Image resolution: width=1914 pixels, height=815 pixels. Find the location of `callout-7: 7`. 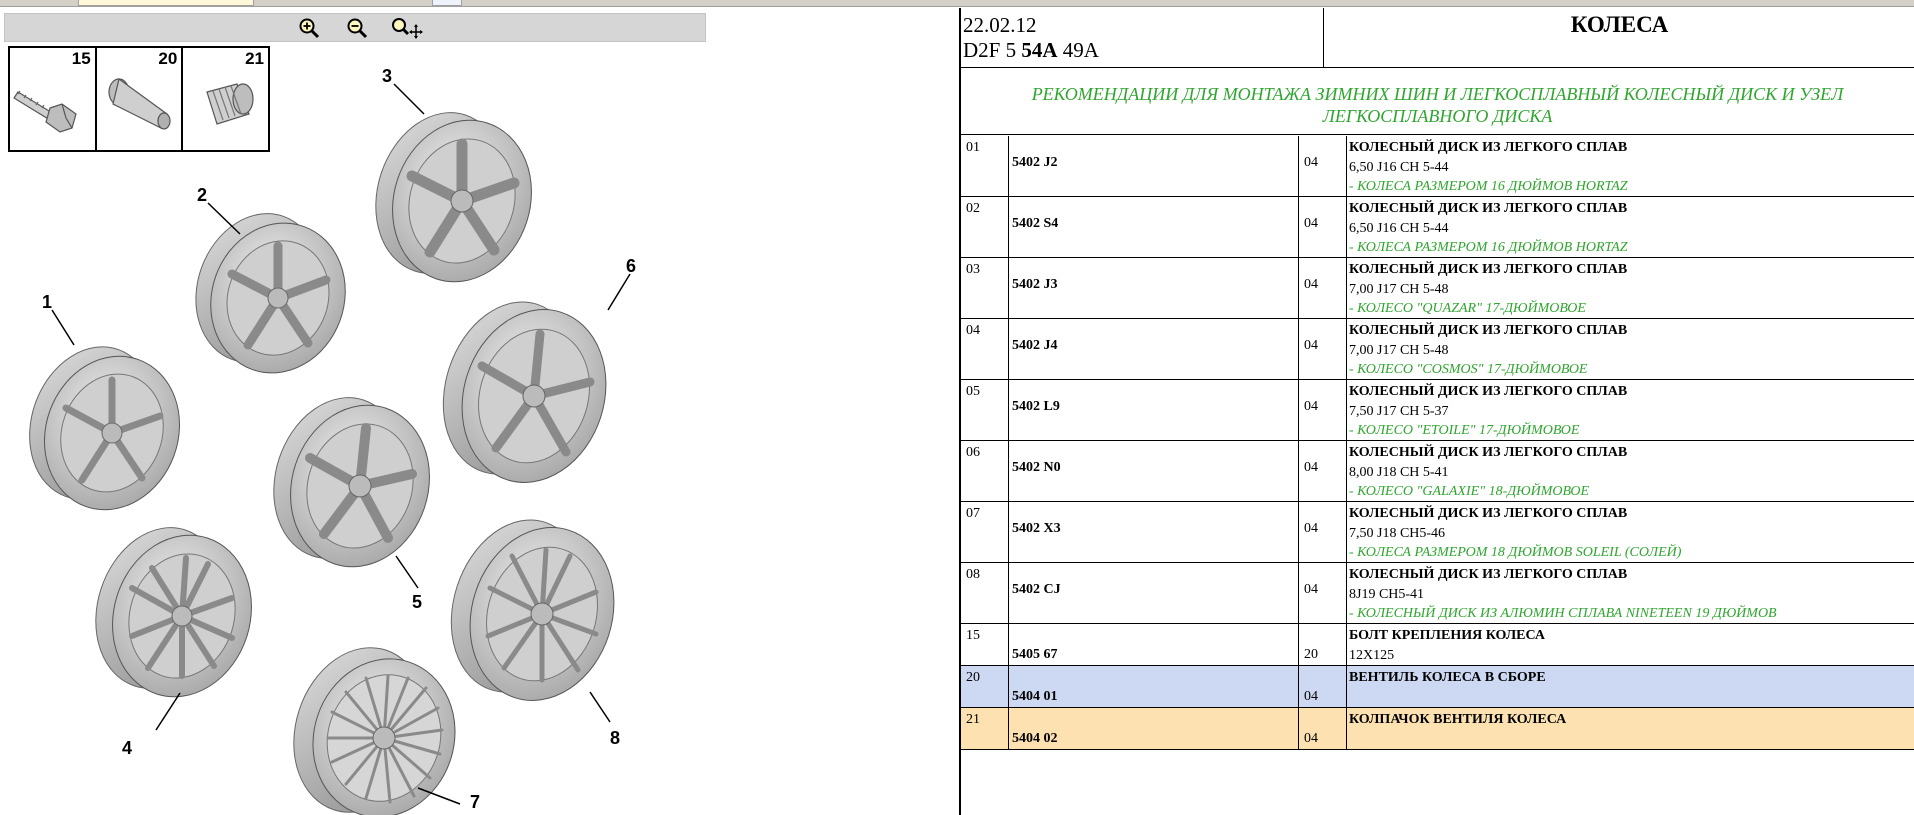

callout-7: 7 is located at coordinates (475, 802).